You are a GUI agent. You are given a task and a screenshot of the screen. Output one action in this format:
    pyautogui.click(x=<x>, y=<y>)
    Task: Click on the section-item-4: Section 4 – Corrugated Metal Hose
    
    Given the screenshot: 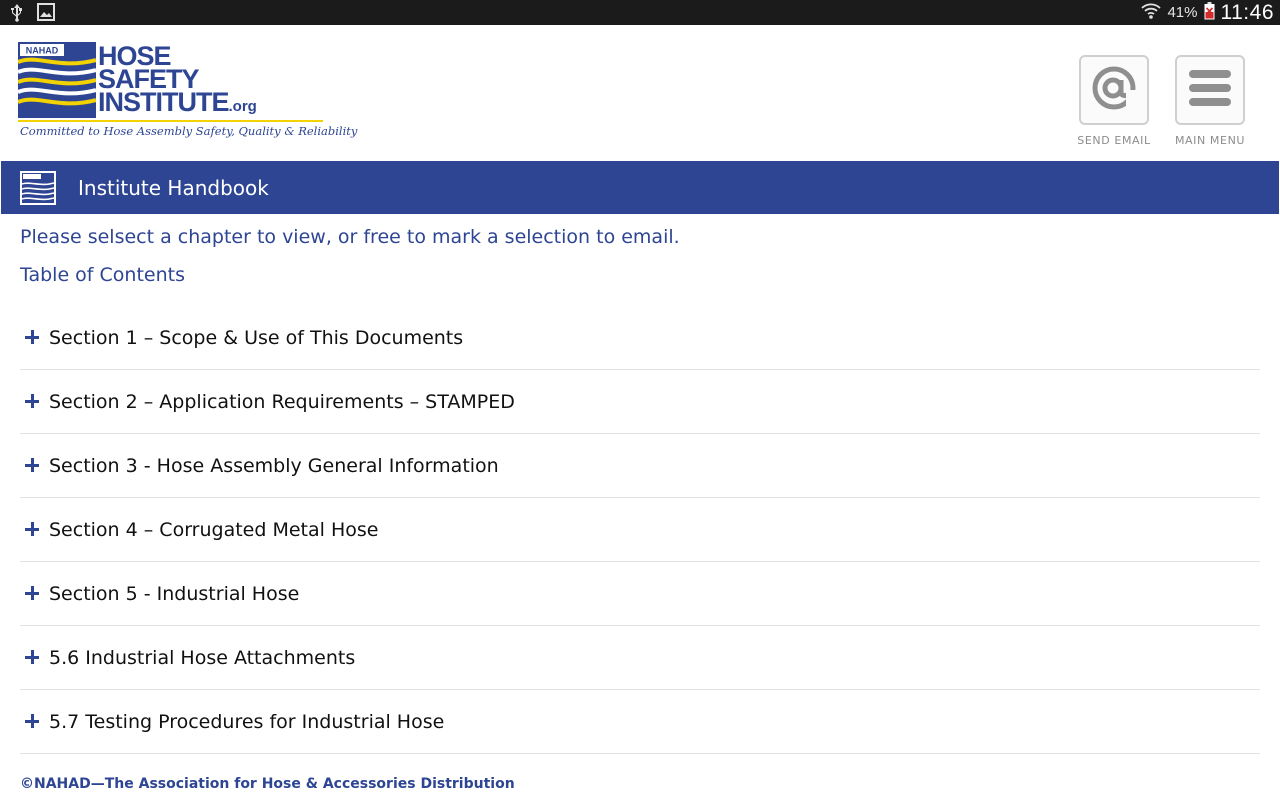 What is the action you would take?
    pyautogui.click(x=640, y=530)
    